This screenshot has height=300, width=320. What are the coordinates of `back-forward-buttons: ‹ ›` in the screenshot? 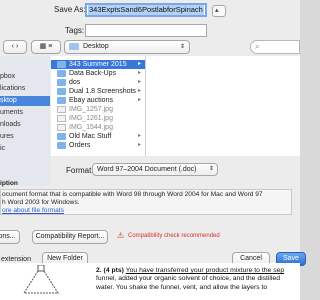 It's located at (15, 47).